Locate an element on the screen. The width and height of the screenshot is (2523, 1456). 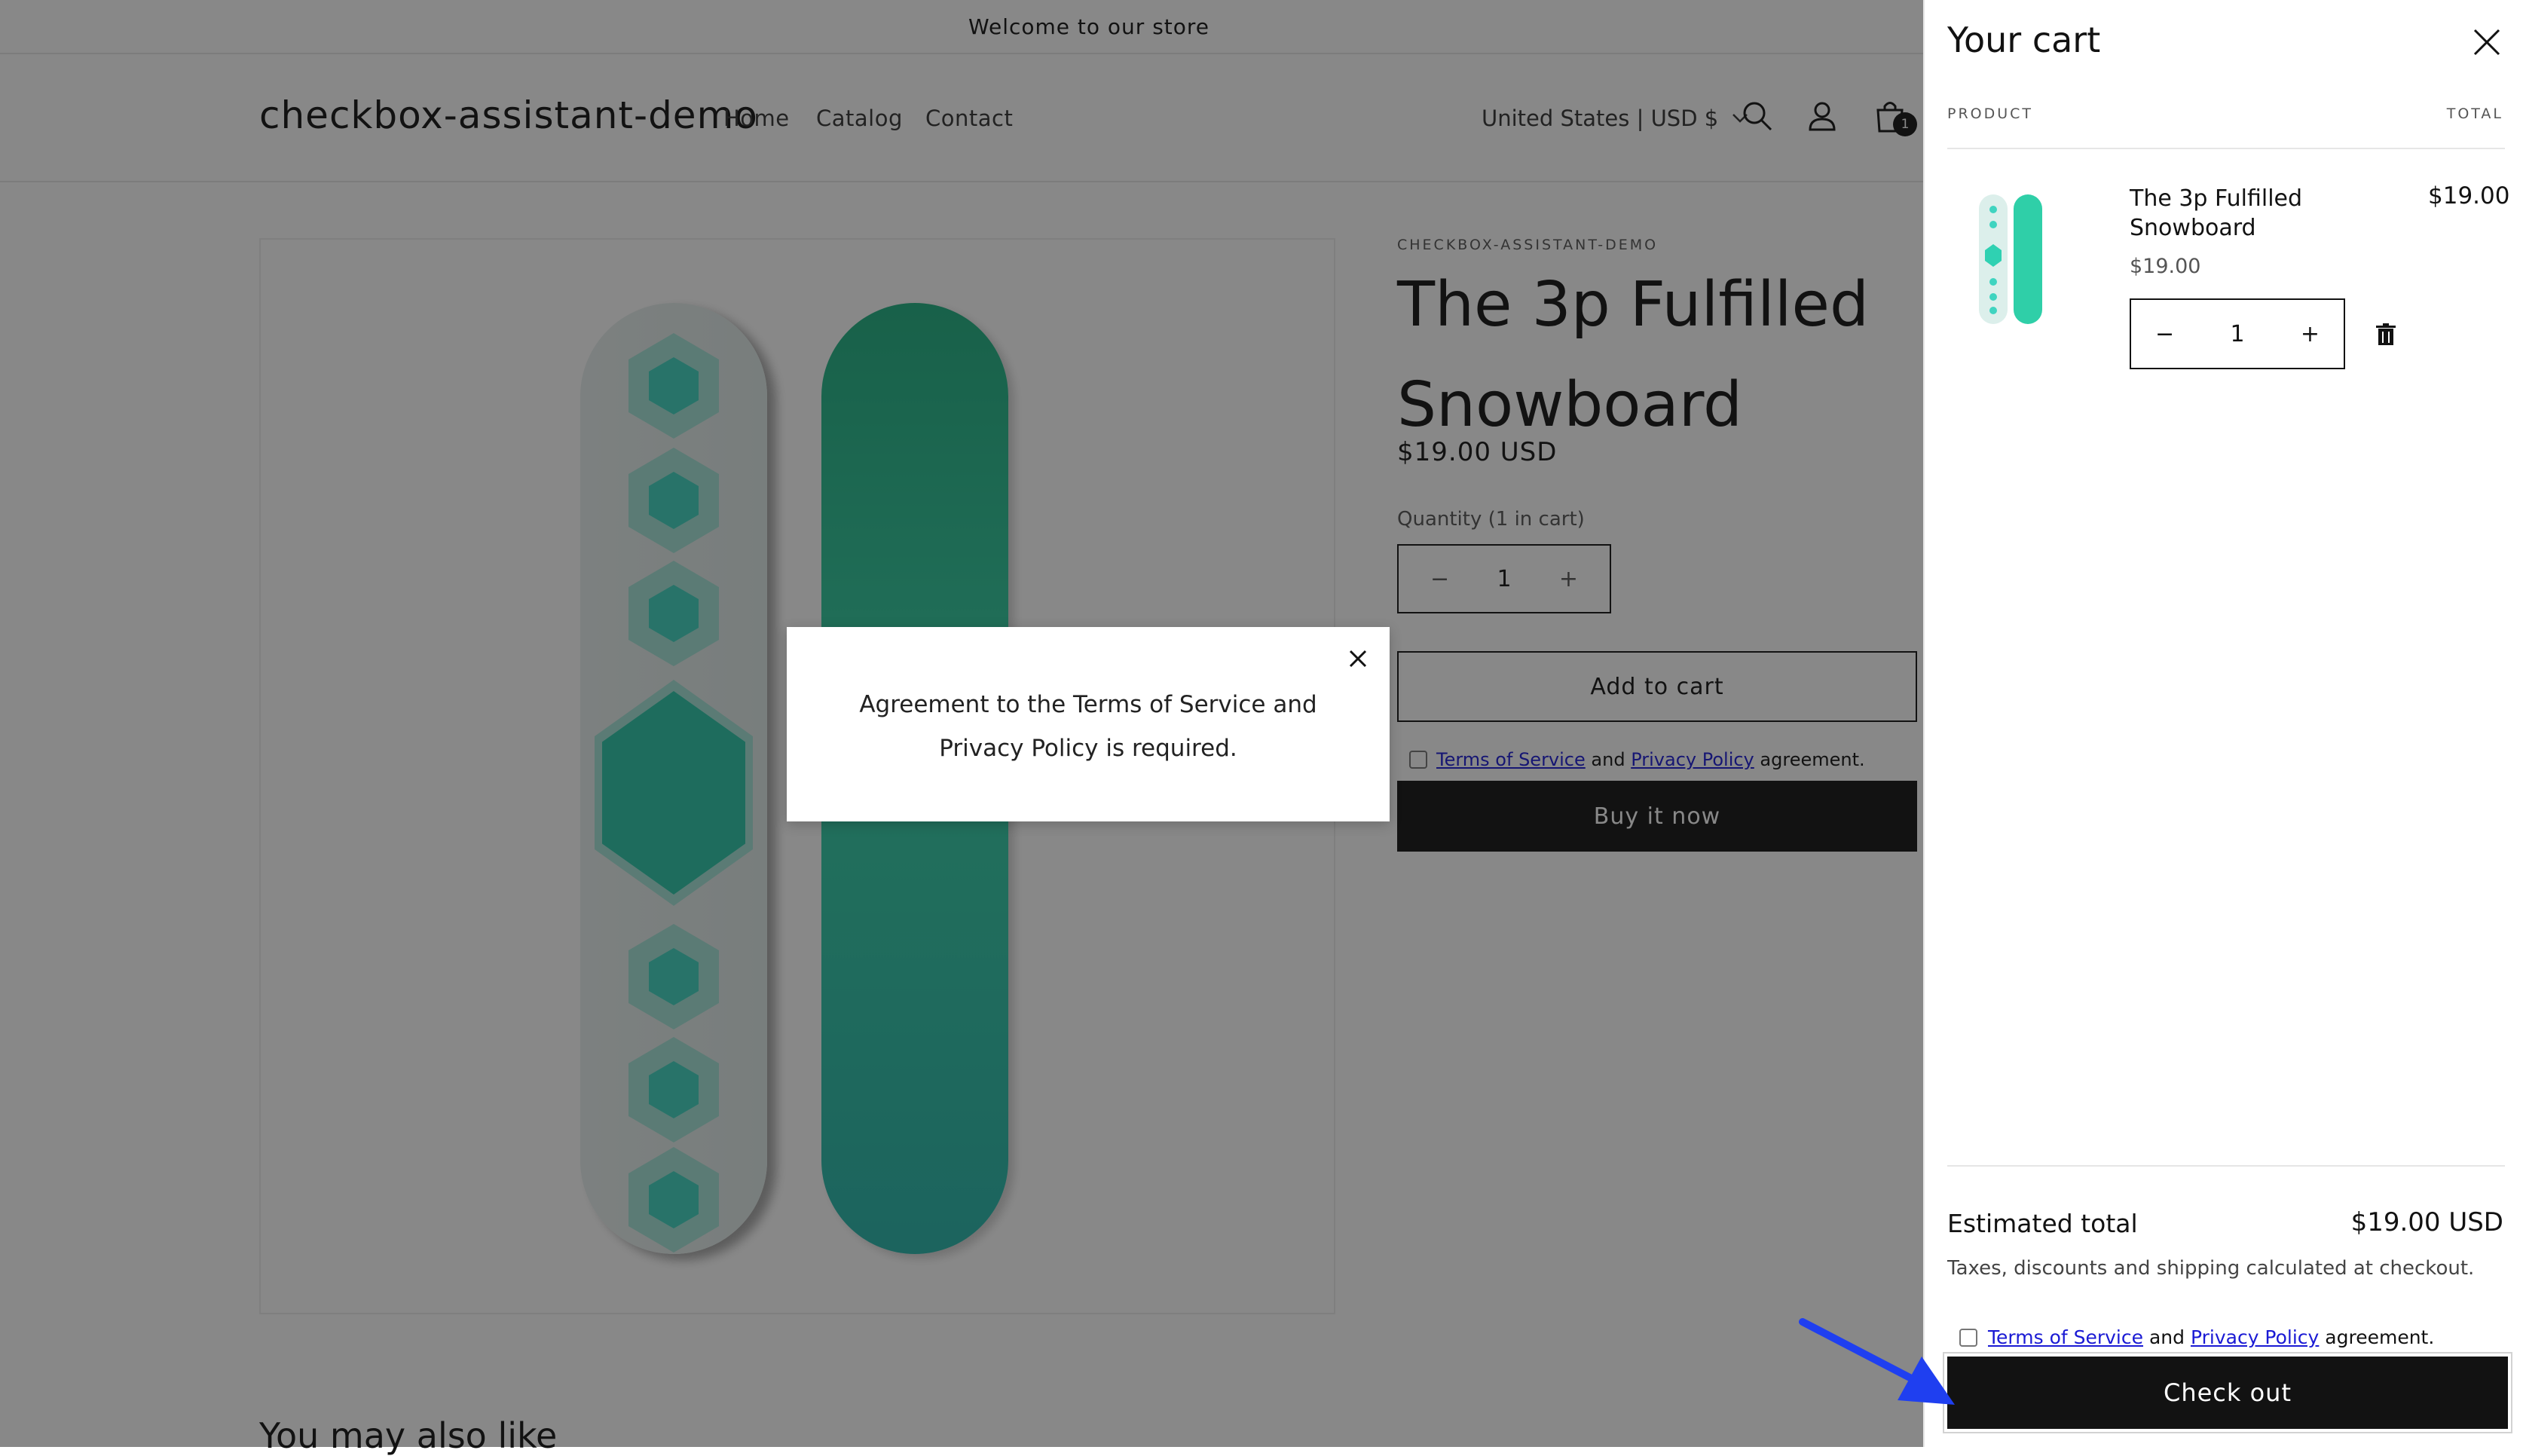
tos-link: Terms of Service is located at coordinates (2066, 1337).